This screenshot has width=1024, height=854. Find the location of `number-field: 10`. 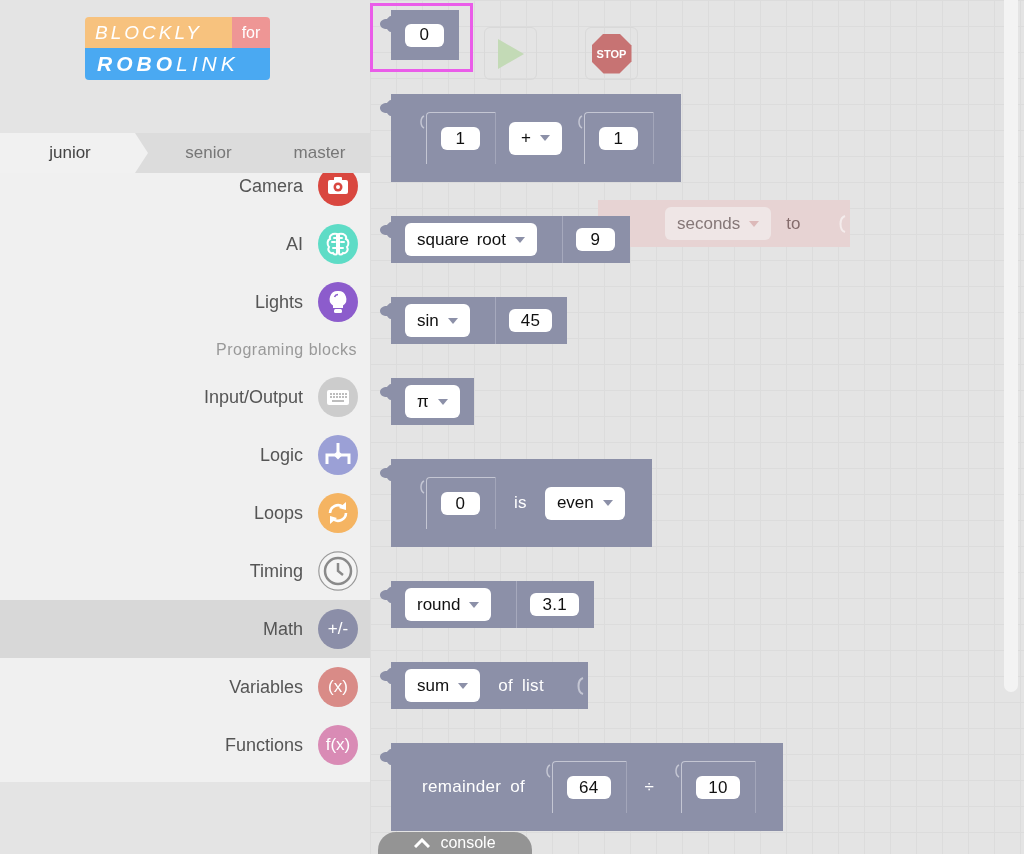

number-field: 10 is located at coordinates (718, 787).